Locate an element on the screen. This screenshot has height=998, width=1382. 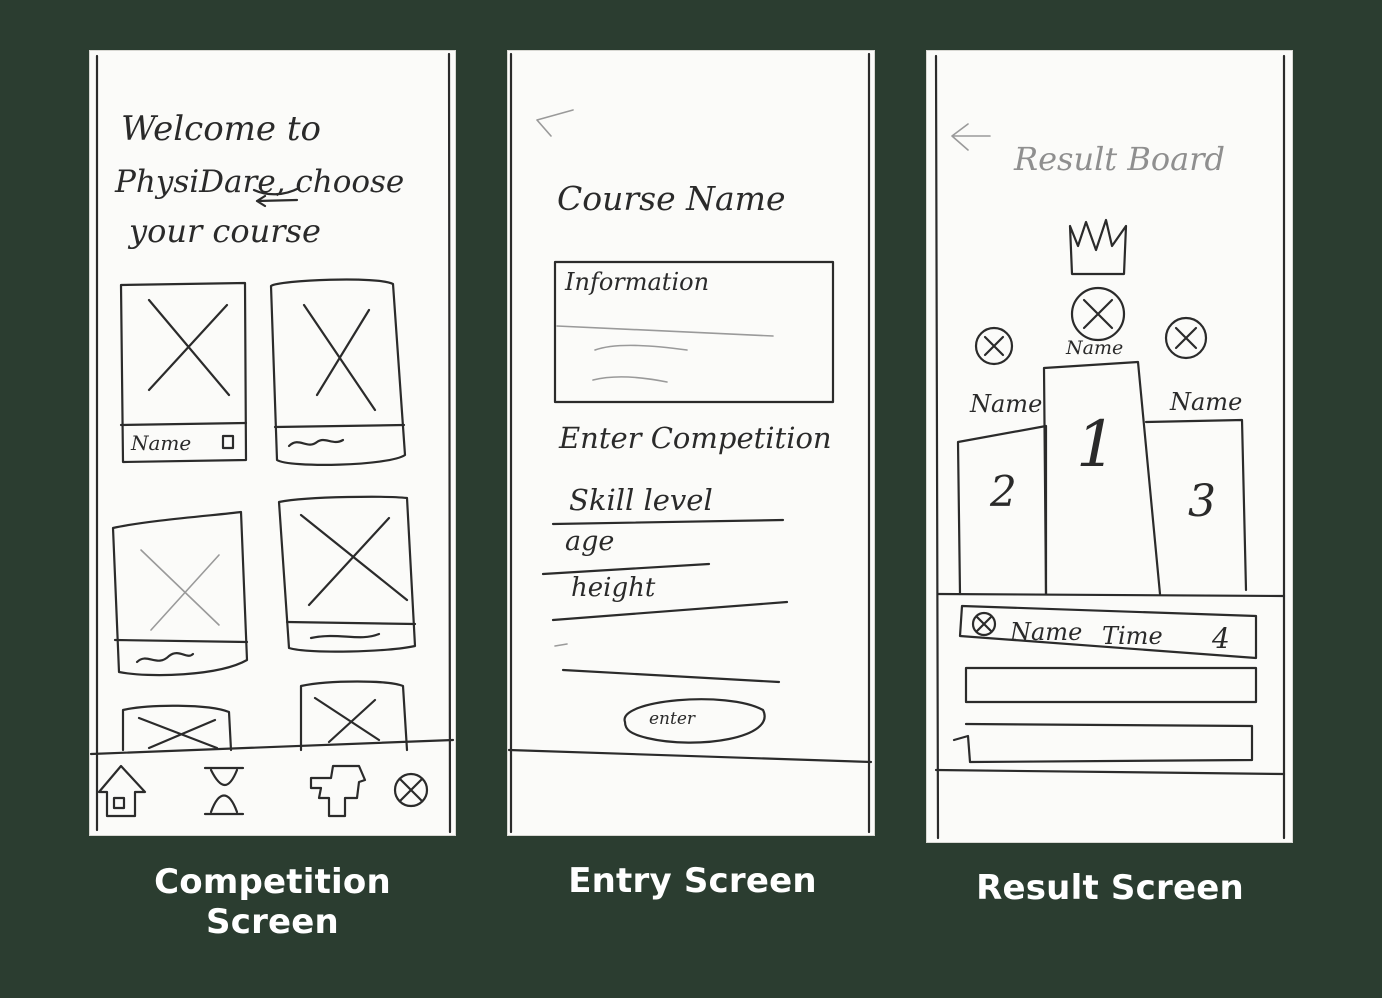
age-field: age is located at coordinates (626, 551).